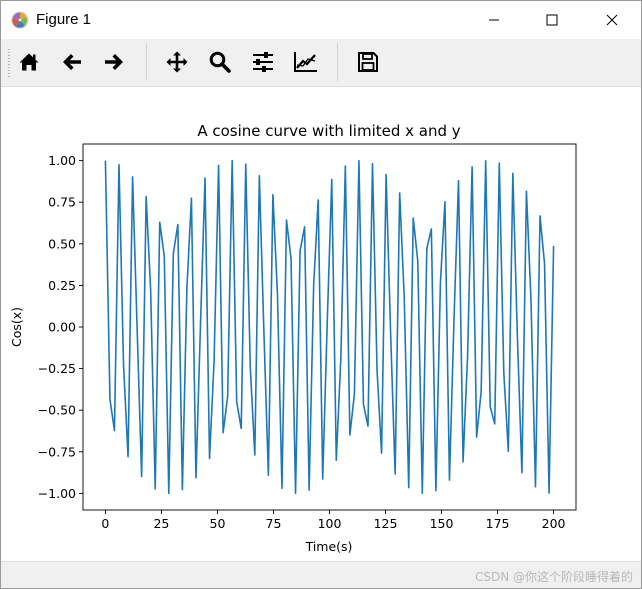 The height and width of the screenshot is (589, 642). I want to click on x-tick-label: 200, so click(554, 523).